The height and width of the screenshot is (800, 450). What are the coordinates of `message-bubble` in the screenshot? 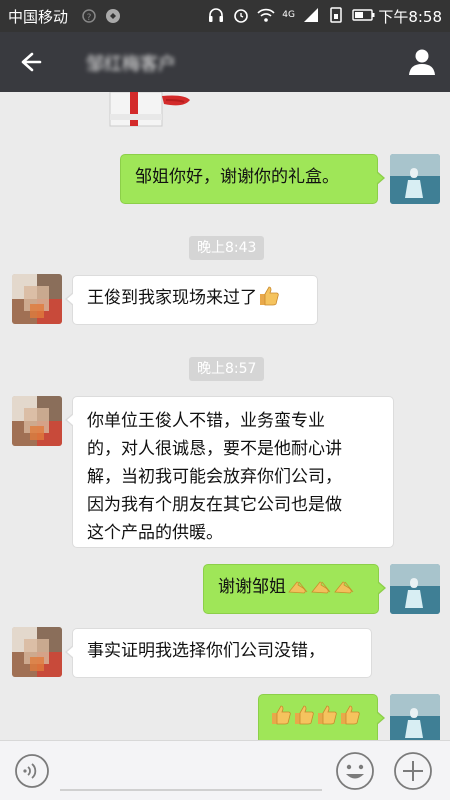 It's located at (321, 717).